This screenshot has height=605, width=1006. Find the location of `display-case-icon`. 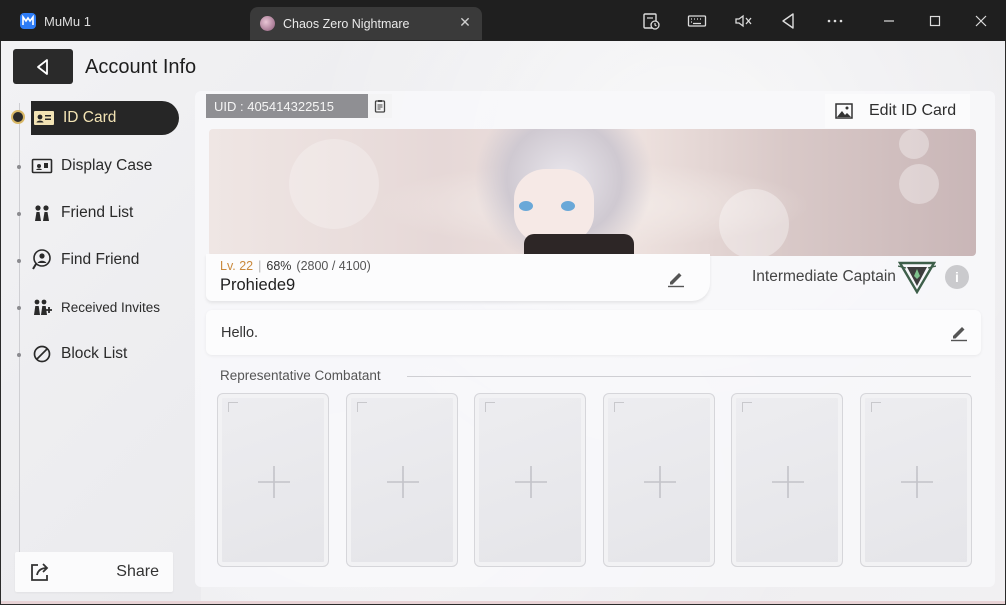

display-case-icon is located at coordinates (42, 166).